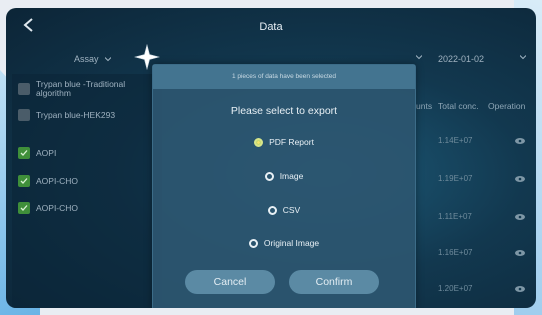  What do you see at coordinates (76, 115) in the screenshot?
I see `sidebar-item-label: Trypan blue-HEK293` at bounding box center [76, 115].